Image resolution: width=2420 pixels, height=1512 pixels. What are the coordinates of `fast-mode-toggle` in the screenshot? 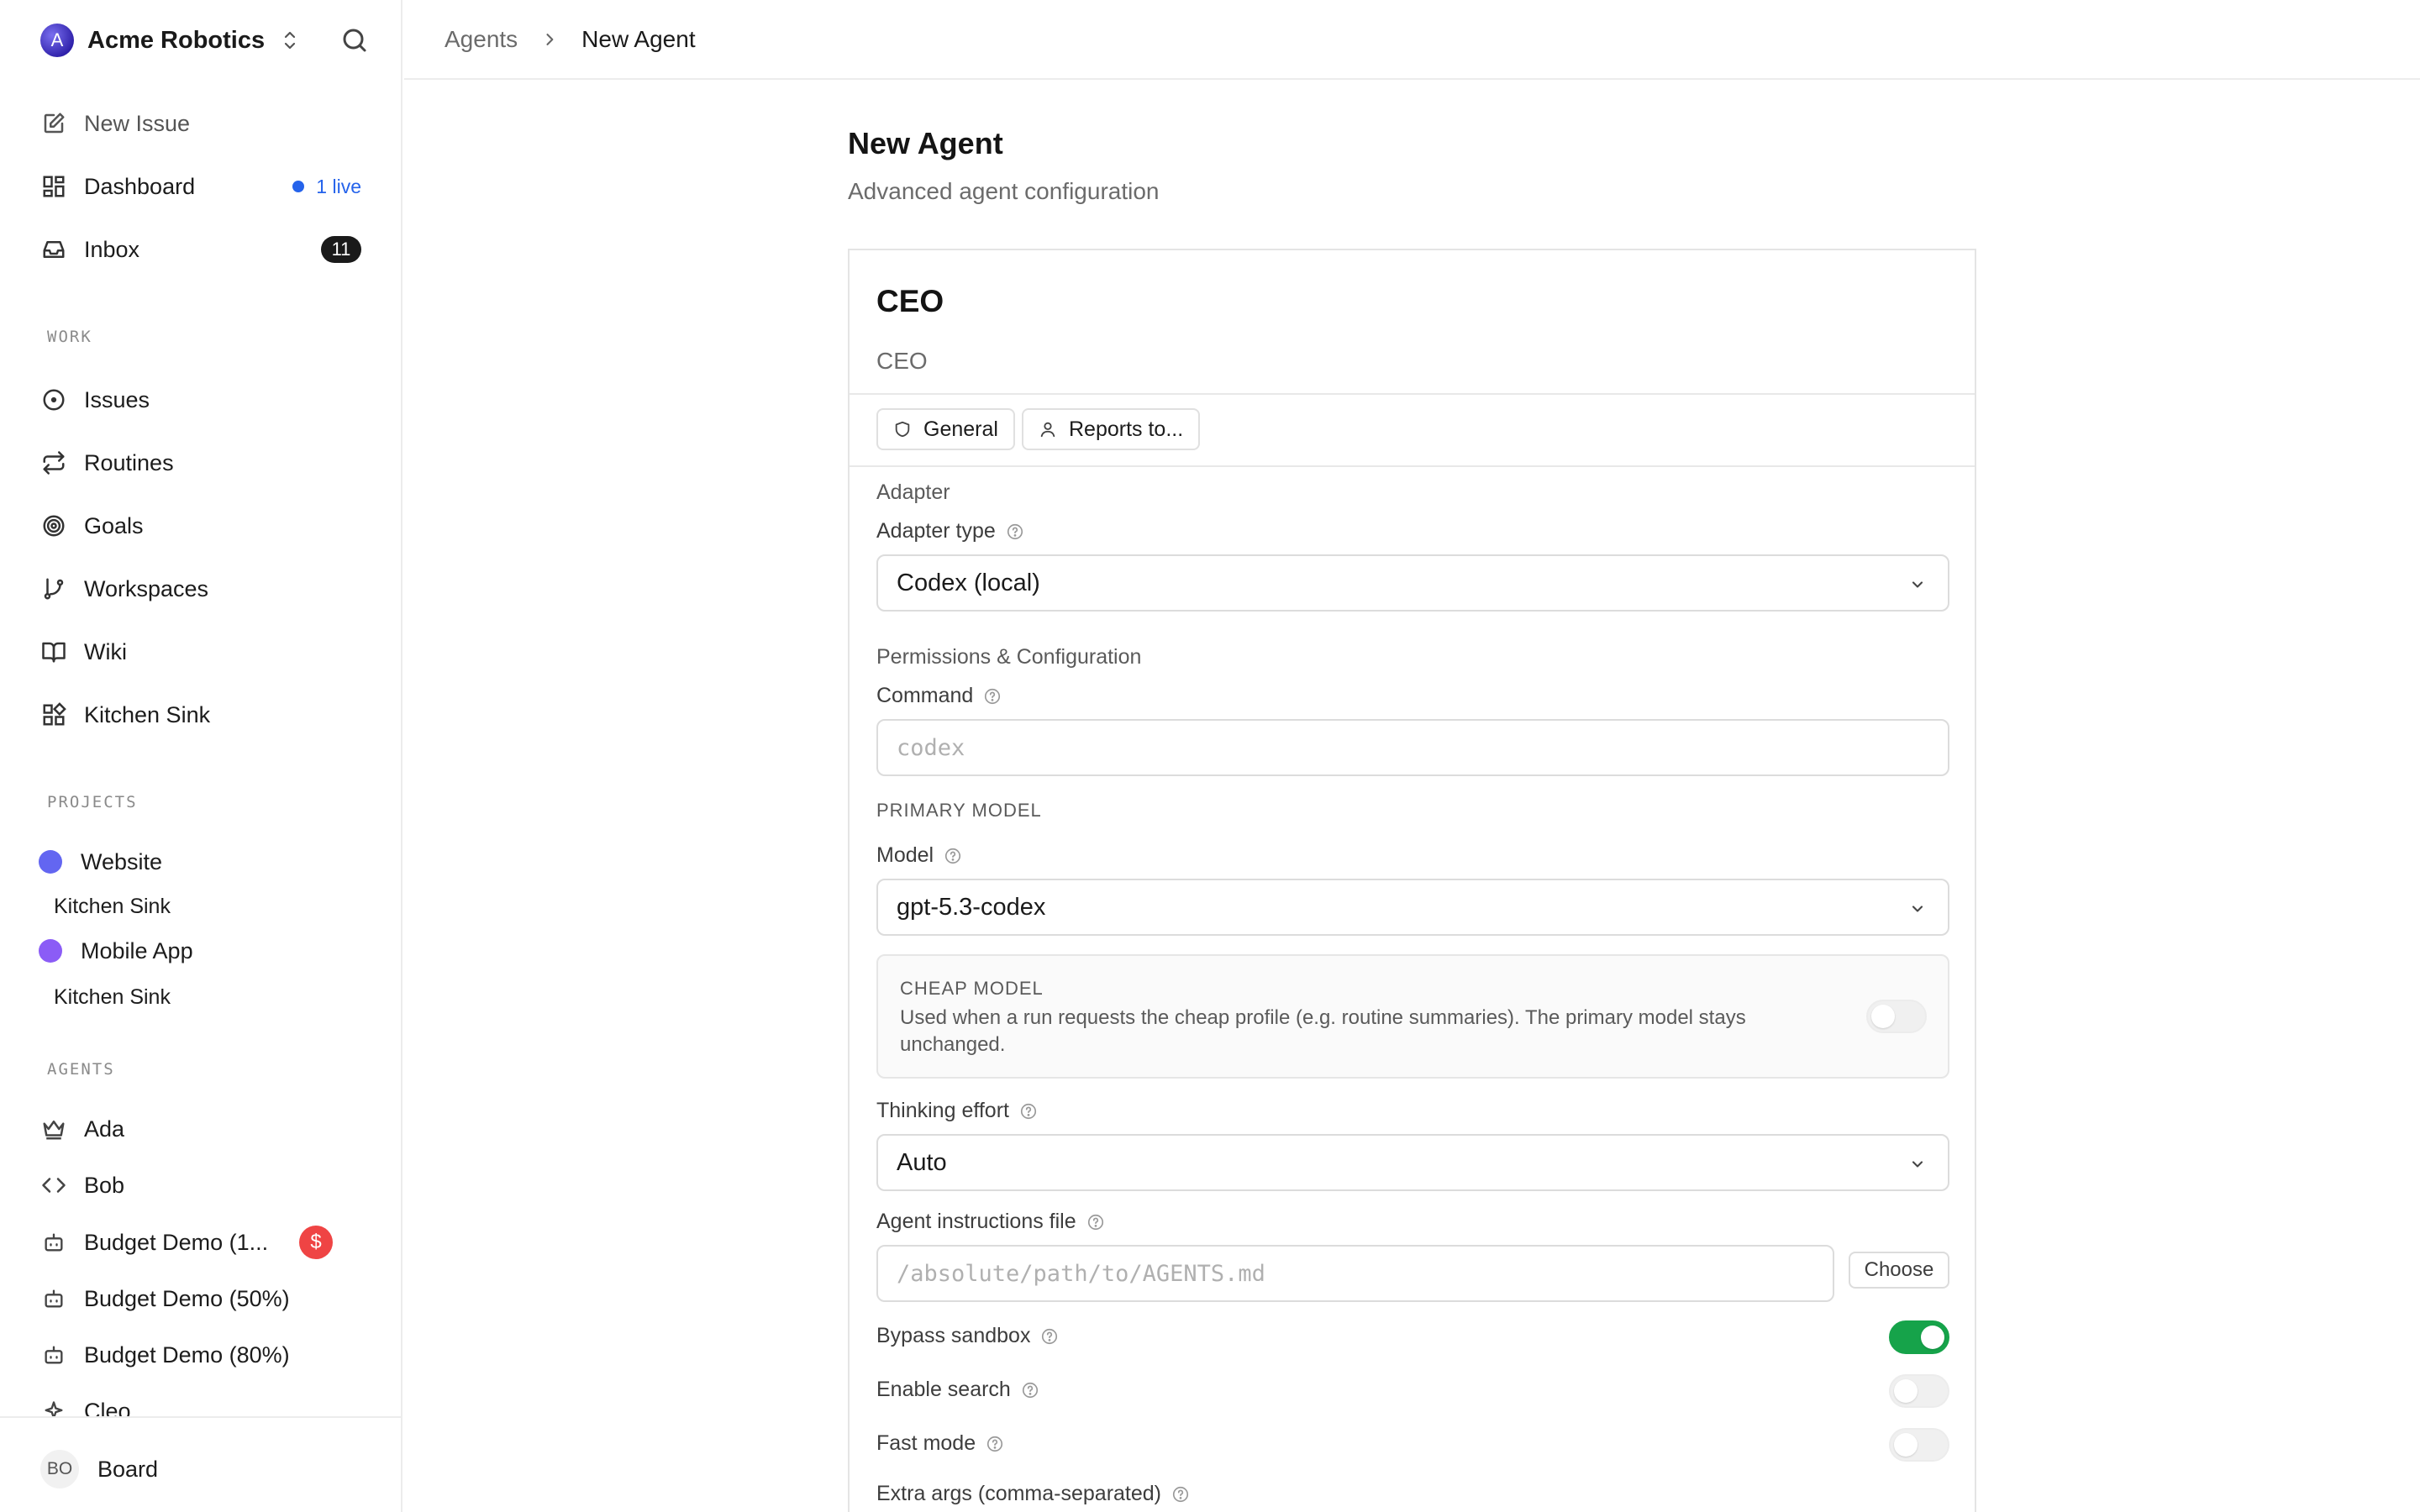 It's located at (1919, 1445).